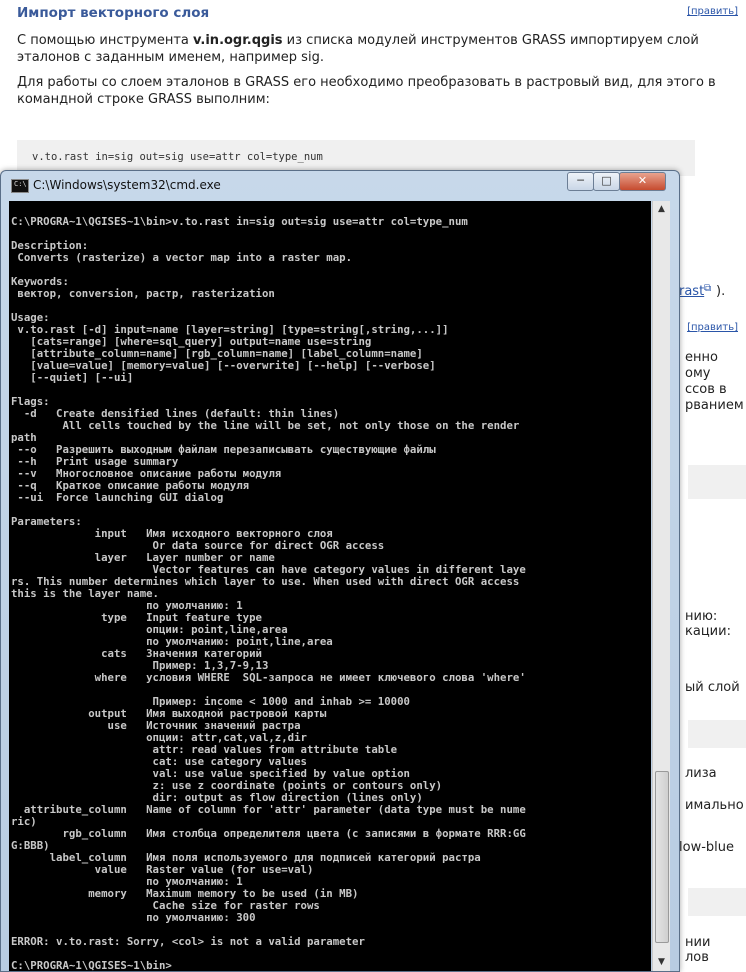  I want to click on scrollbar-thumb, so click(662, 857).